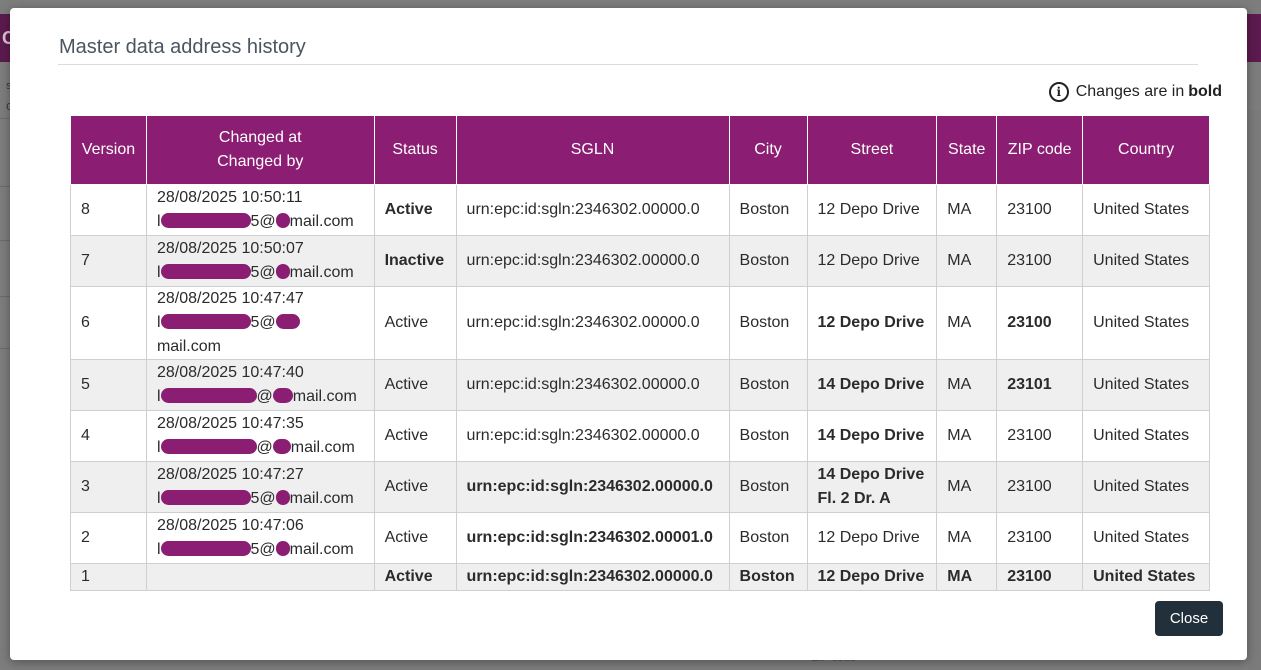 This screenshot has width=1261, height=670. I want to click on changed-at-value: 28/08/2025 10:50:11, so click(229, 197).